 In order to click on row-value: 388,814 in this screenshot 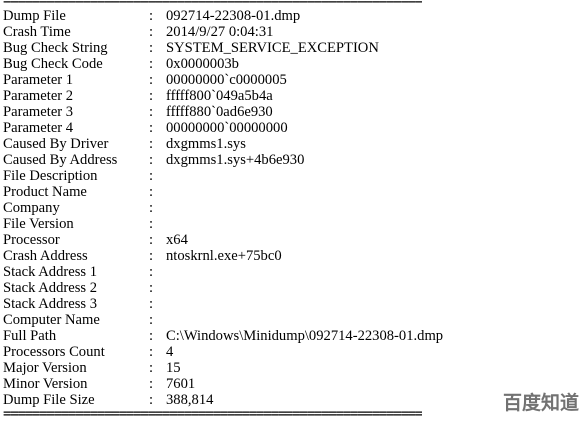, I will do `click(190, 400)`.